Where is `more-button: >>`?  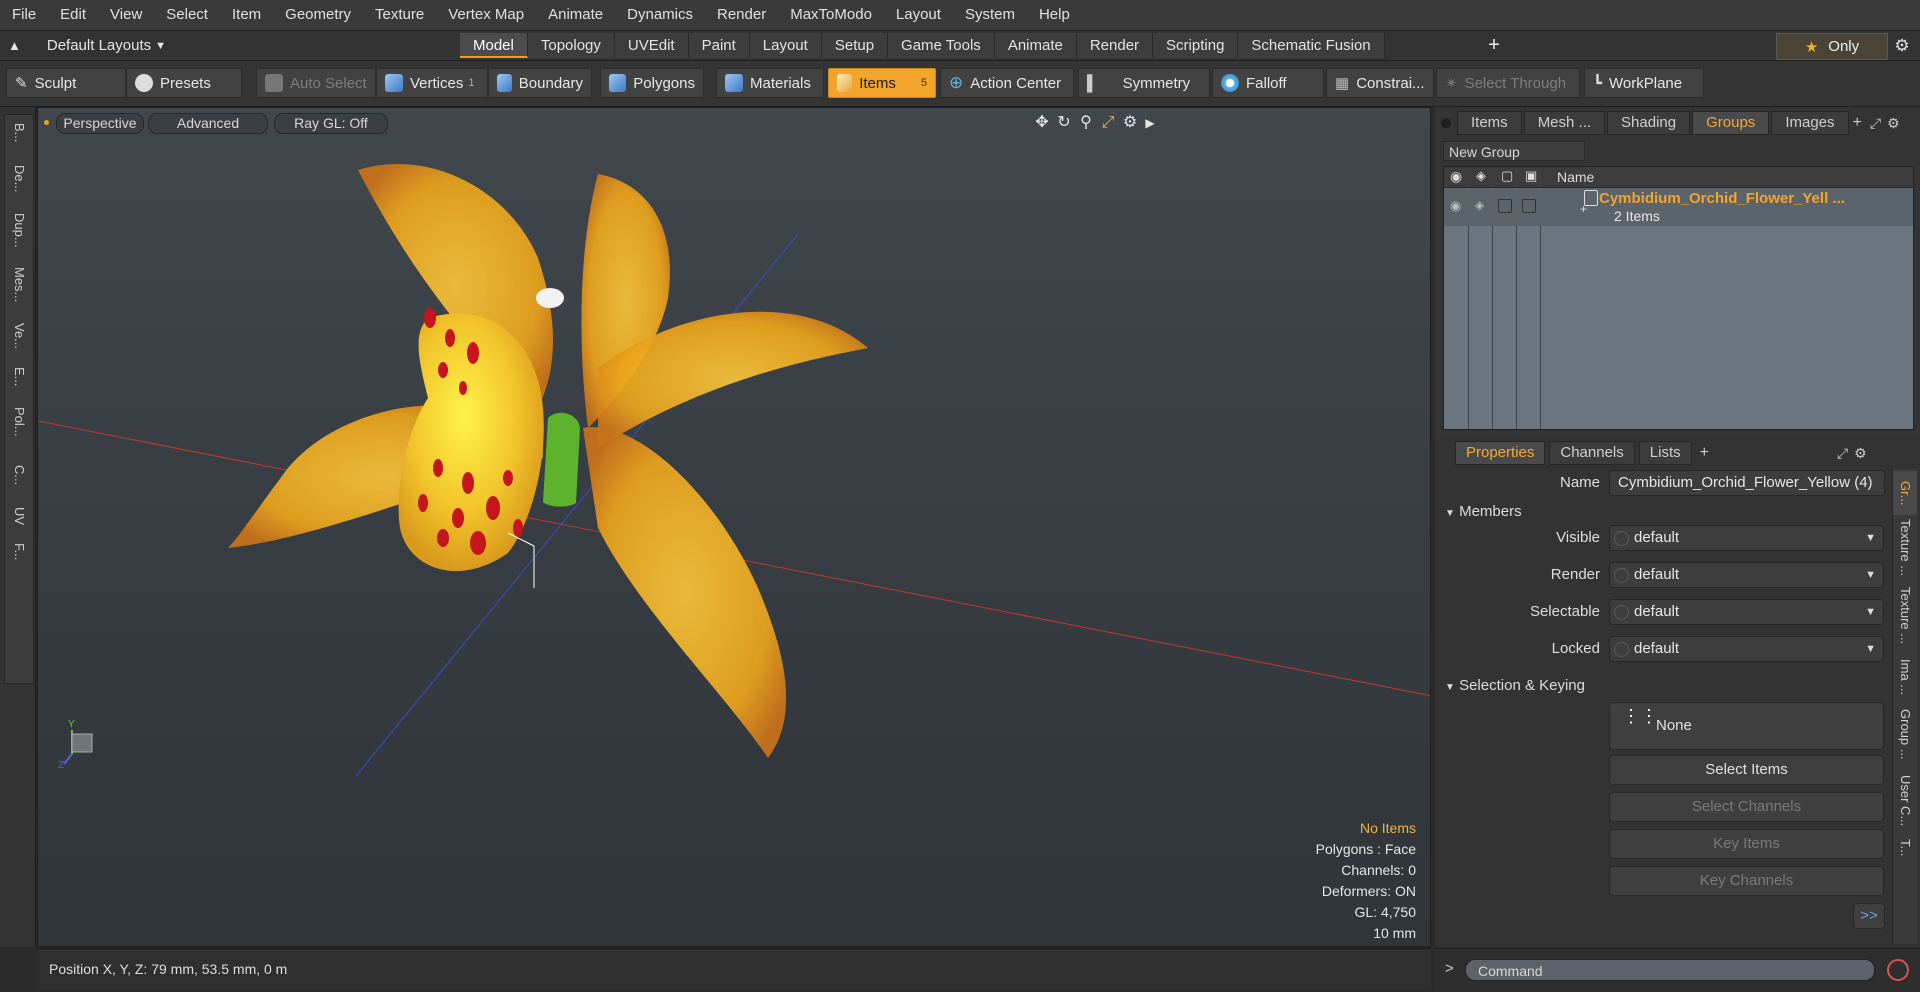
more-button: >> is located at coordinates (1869, 916).